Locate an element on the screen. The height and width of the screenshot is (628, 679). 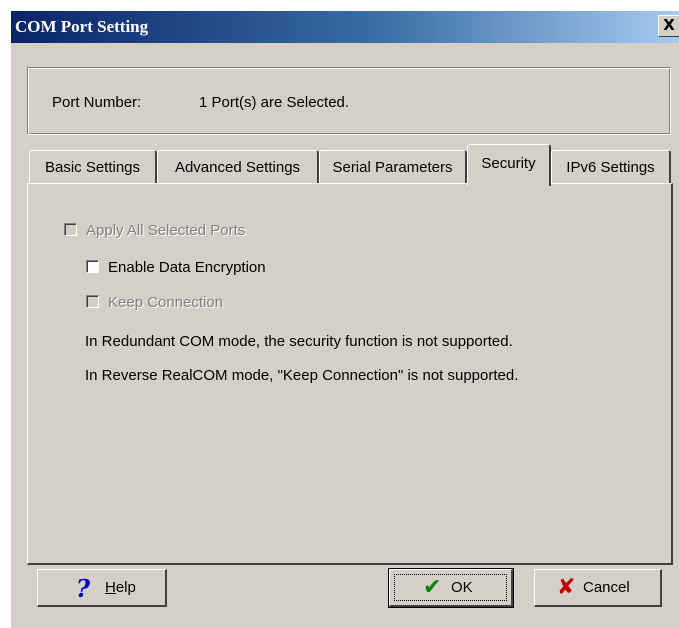
tab-label: Advanced Settings is located at coordinates (237, 167).